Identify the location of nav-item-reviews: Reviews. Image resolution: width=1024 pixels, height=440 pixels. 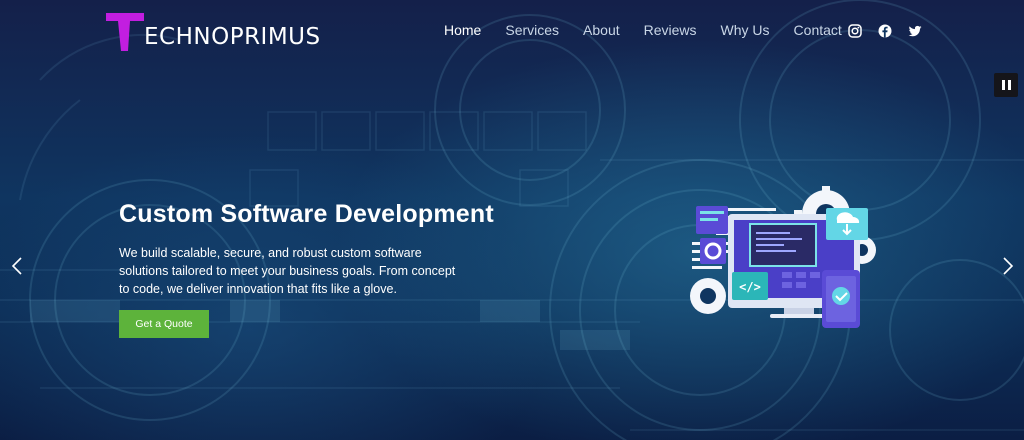
(670, 30).